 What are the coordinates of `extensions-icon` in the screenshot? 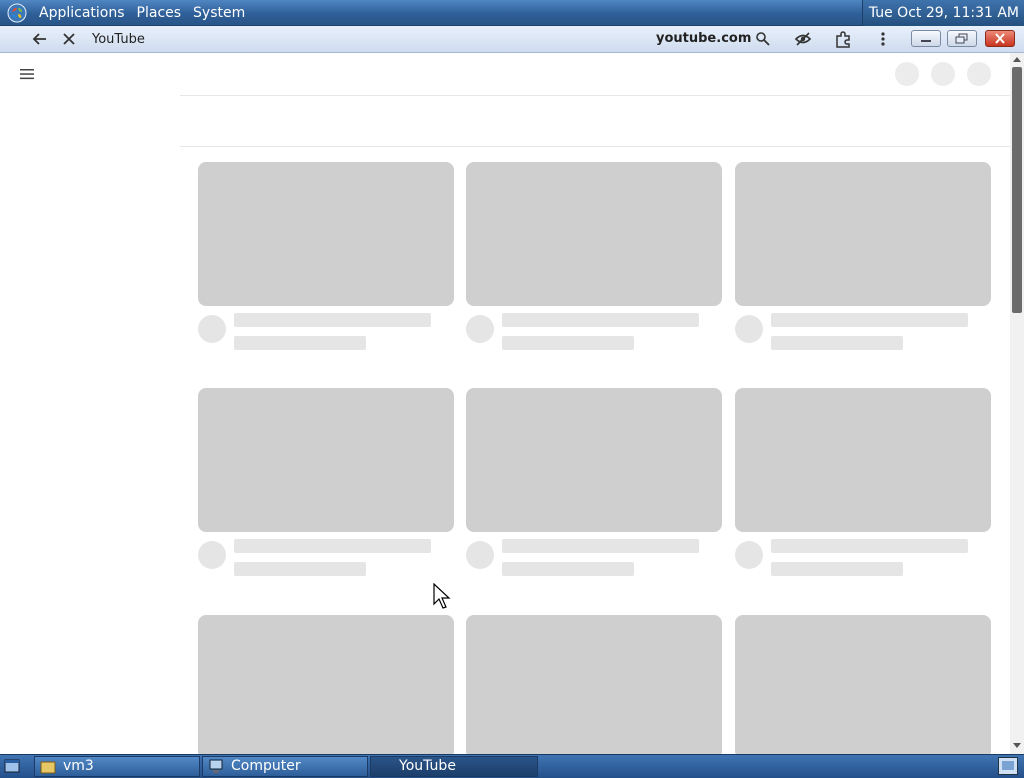 It's located at (843, 39).